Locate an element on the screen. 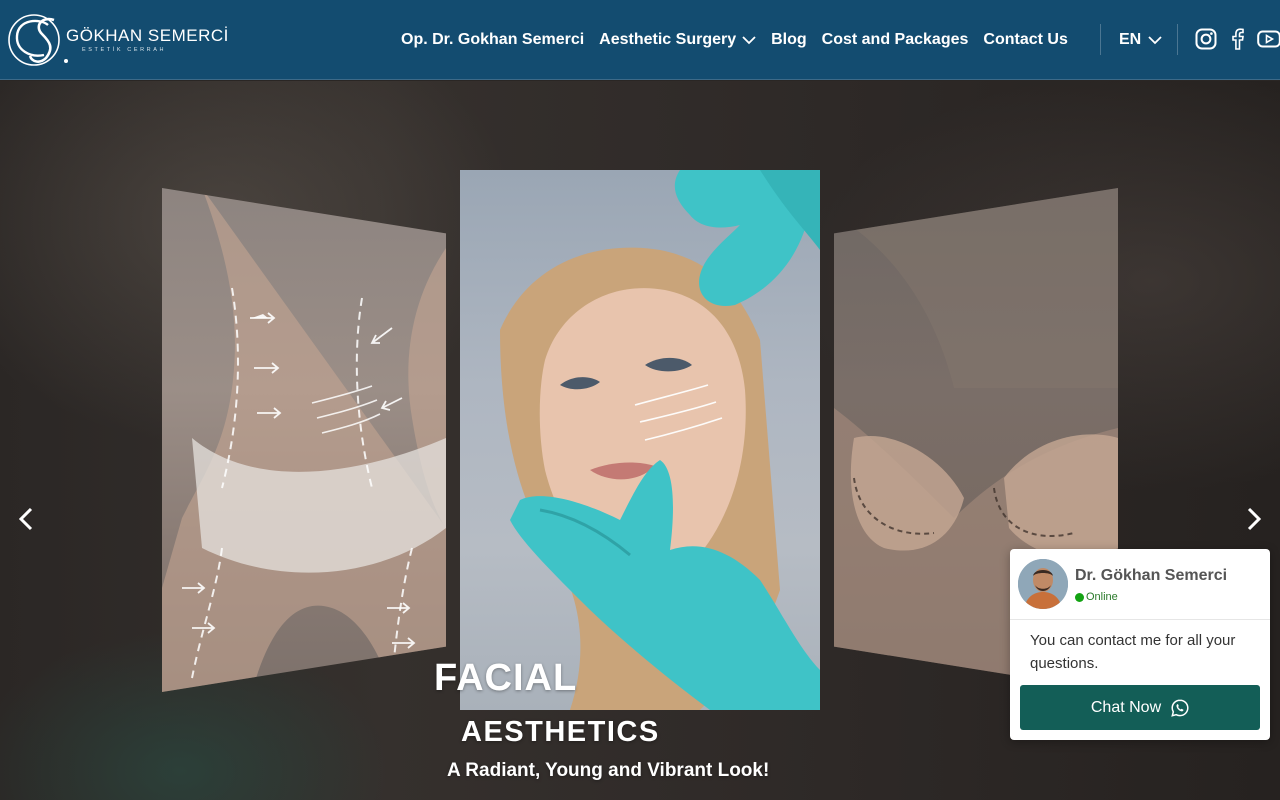 The width and height of the screenshot is (1280, 800). chat-now-button: Chat Now is located at coordinates (1140, 707).